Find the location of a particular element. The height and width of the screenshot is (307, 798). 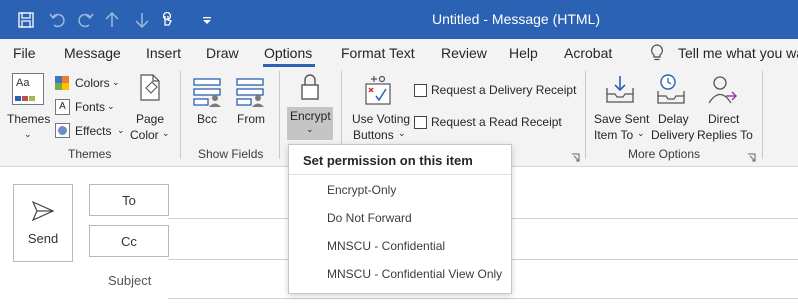

tab-review: Review is located at coordinates (464, 53).